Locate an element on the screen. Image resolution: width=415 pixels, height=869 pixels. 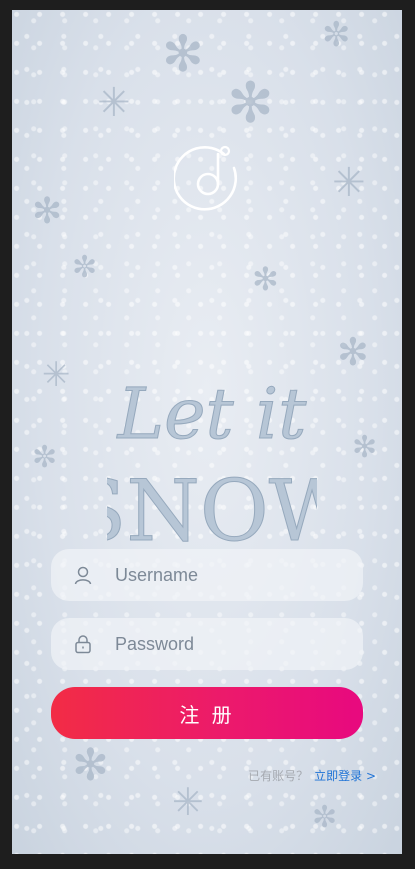
username-input is located at coordinates (230, 575).